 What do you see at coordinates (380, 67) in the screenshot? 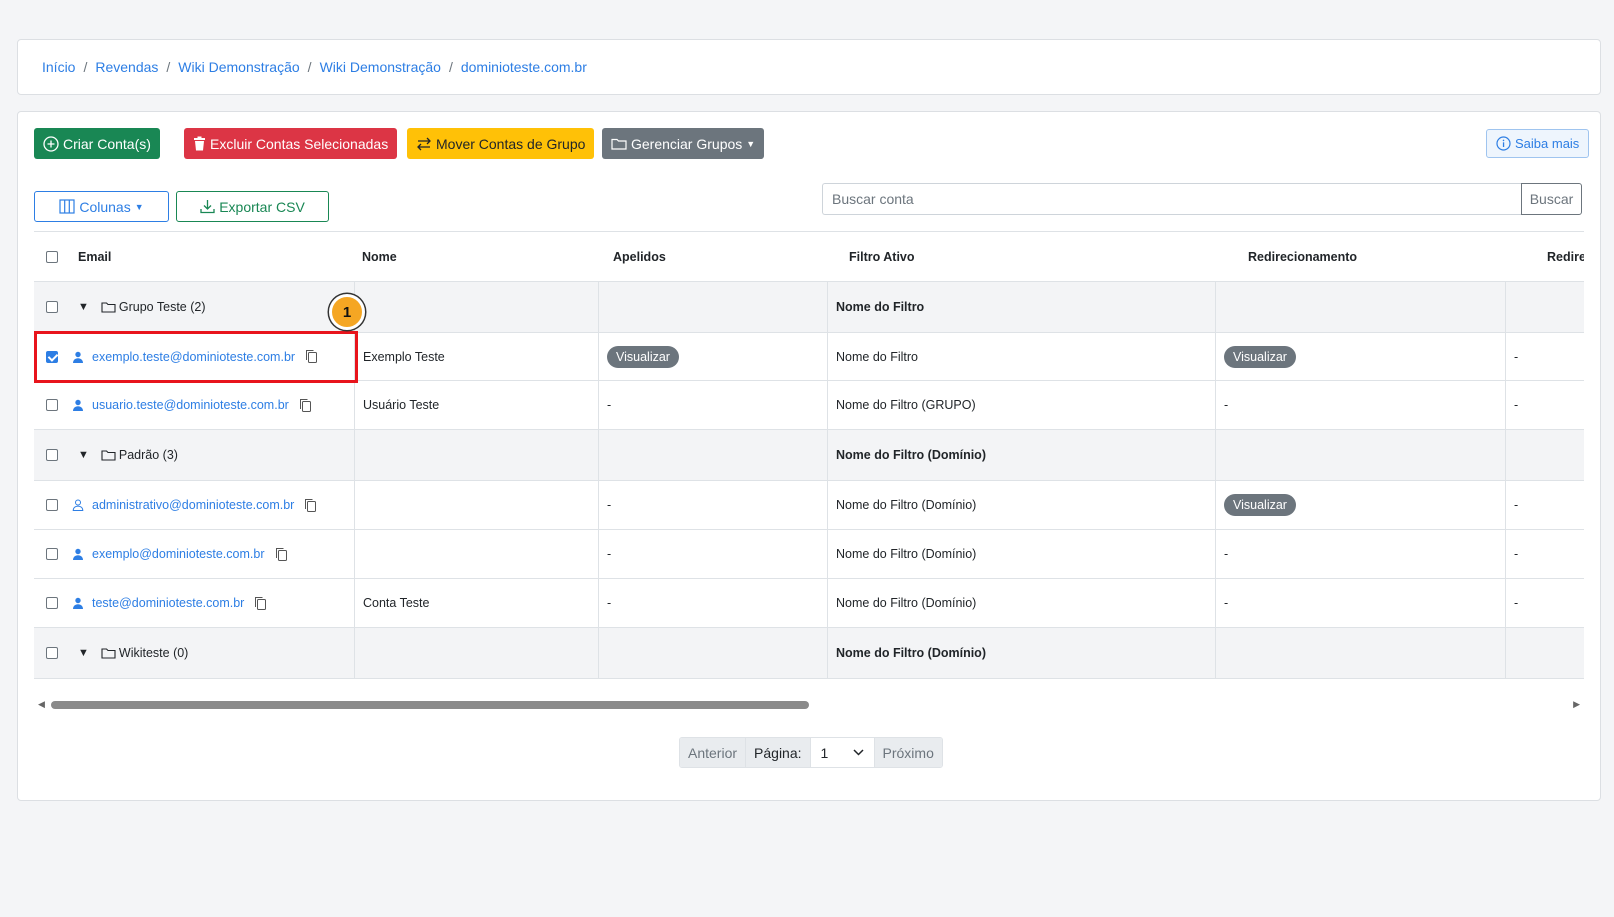
I see `breadcrumb-wiki-demo-2: Wiki Demonstração` at bounding box center [380, 67].